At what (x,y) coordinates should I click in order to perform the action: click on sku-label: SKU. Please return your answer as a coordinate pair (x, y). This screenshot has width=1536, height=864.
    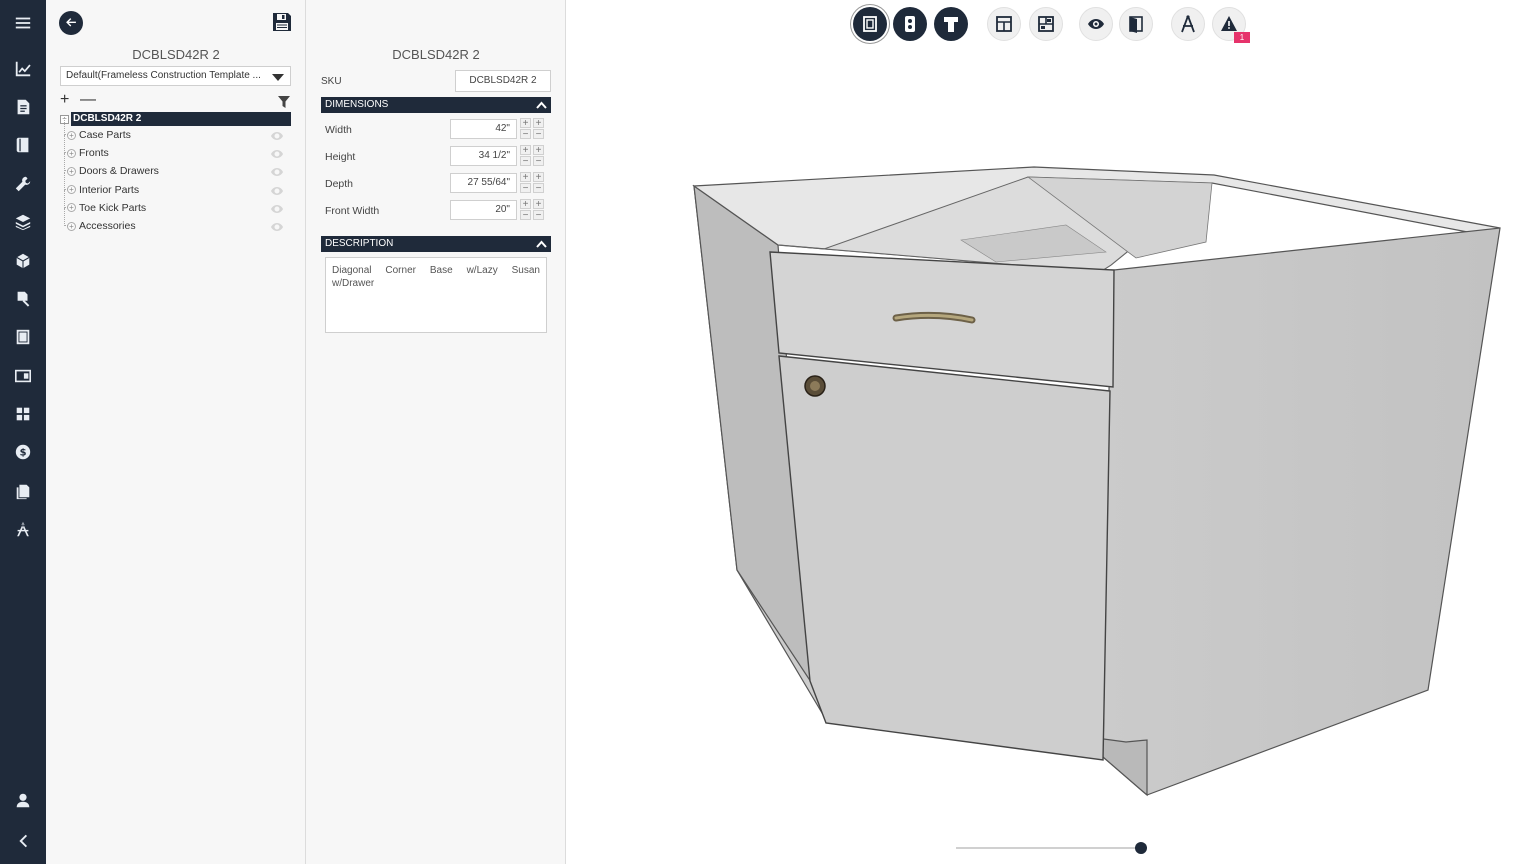
    Looking at the image, I should click on (331, 81).